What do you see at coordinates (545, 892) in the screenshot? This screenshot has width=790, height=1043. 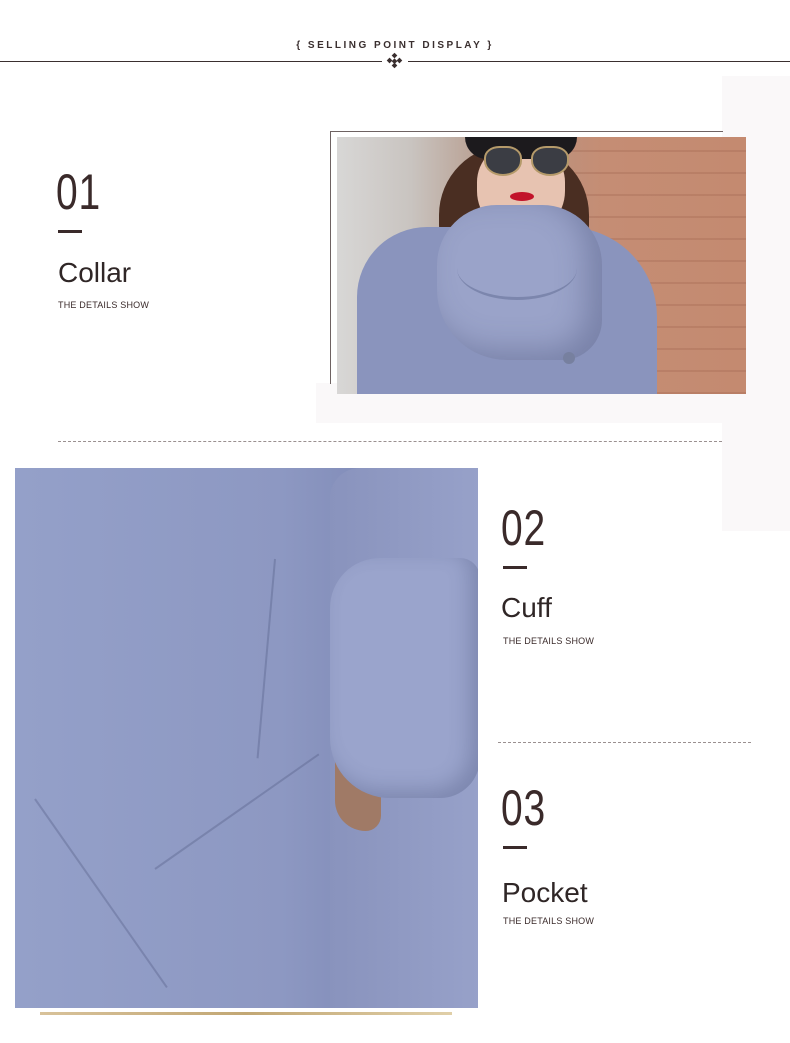 I see `section-title-pocket: Pocket` at bounding box center [545, 892].